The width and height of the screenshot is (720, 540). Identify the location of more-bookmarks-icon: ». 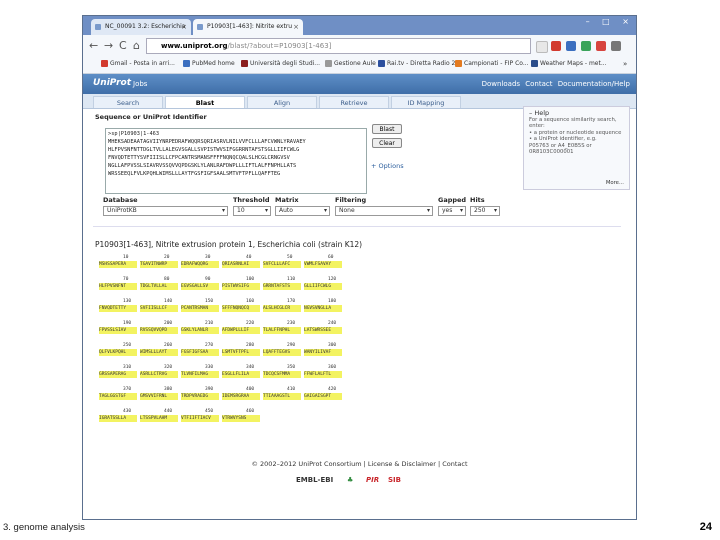
(625, 64).